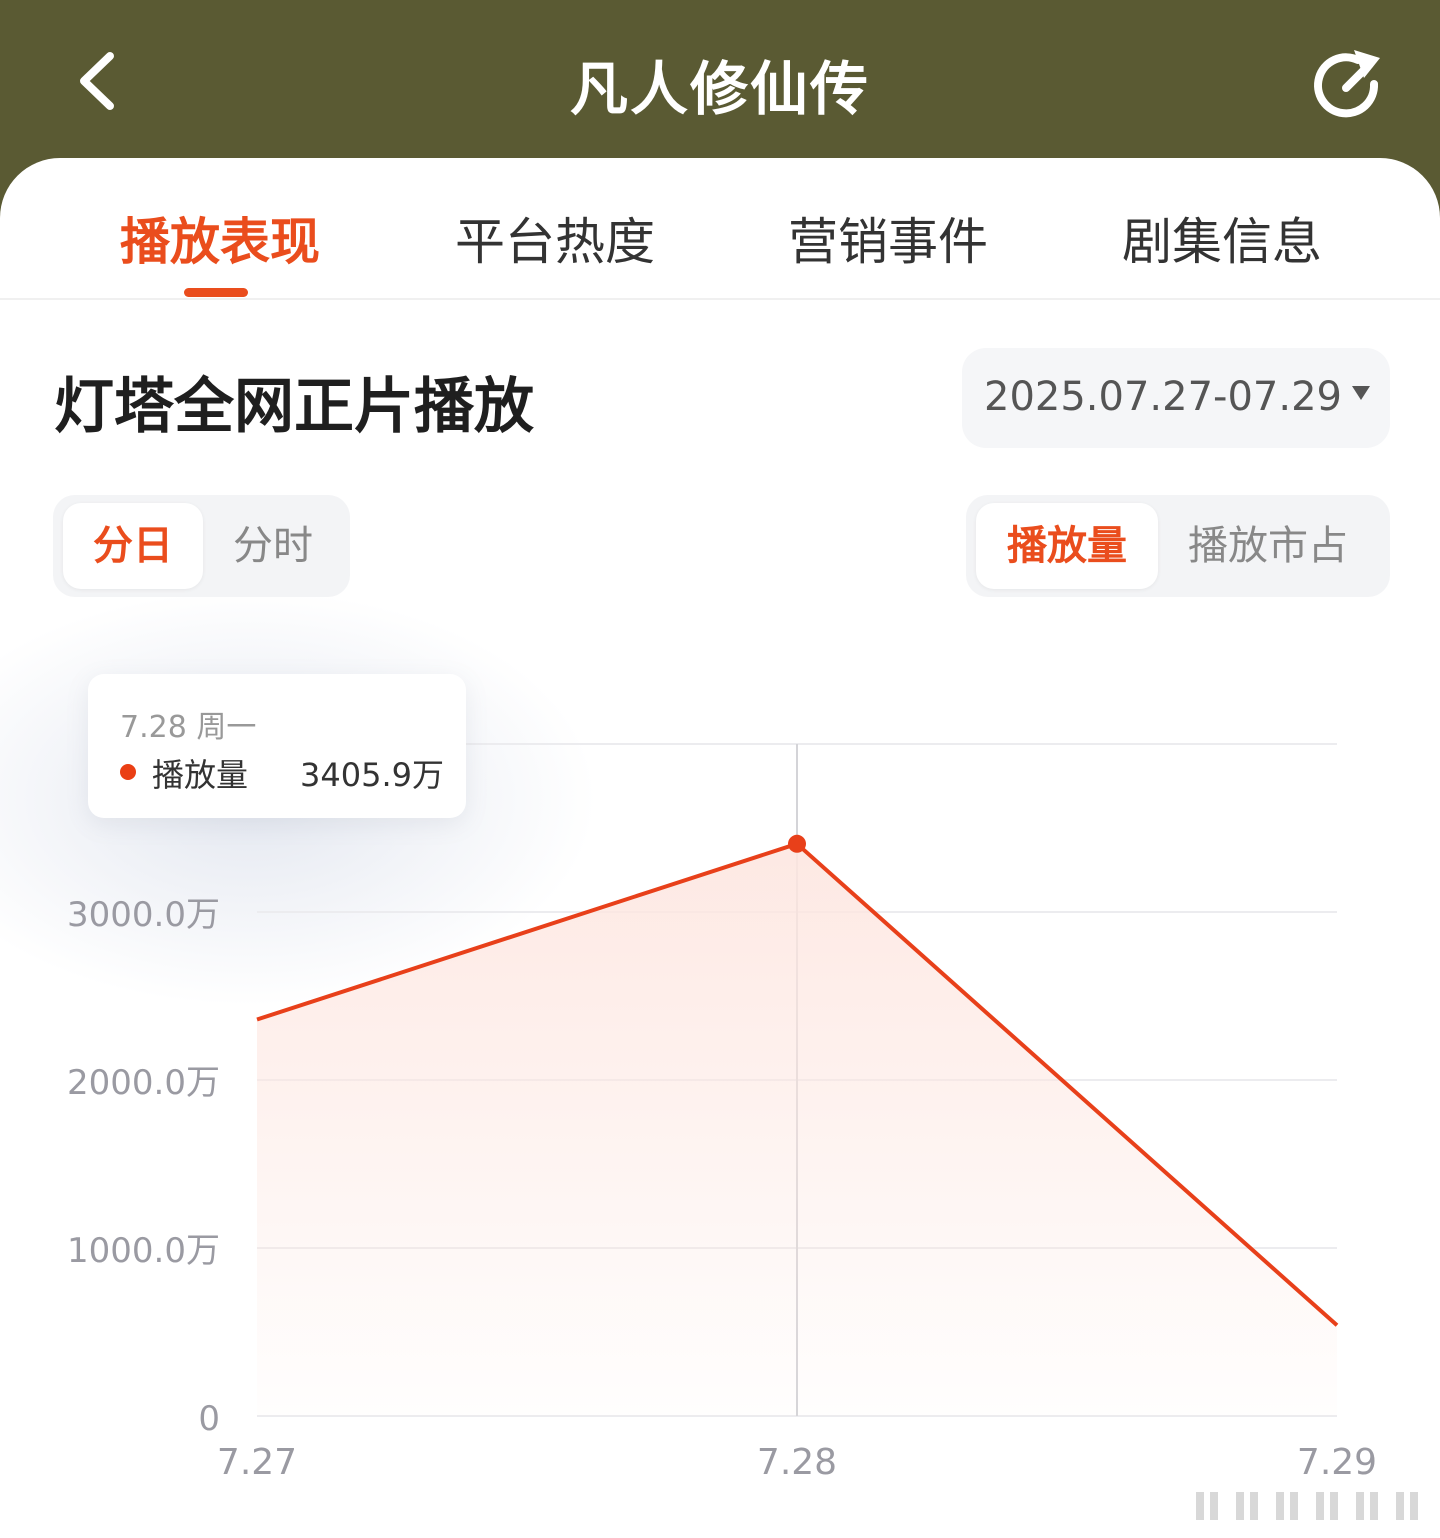 The height and width of the screenshot is (1538, 1440). I want to click on x-tick-label: 7.27, so click(257, 1462).